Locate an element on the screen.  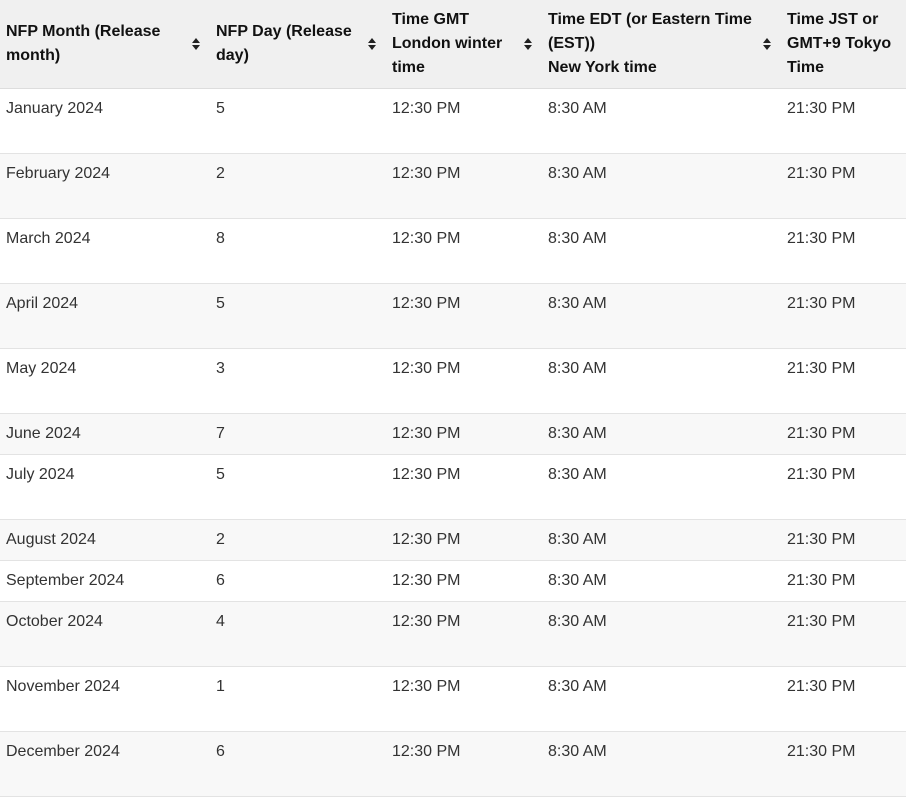
table-row: March 2024 8 12:30 PM 8:30 AM 21:30 PM is located at coordinates (453, 251).